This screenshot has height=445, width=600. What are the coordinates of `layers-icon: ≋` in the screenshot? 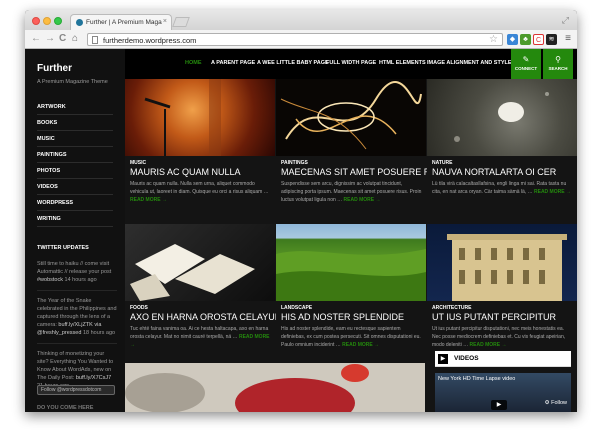 It's located at (551, 39).